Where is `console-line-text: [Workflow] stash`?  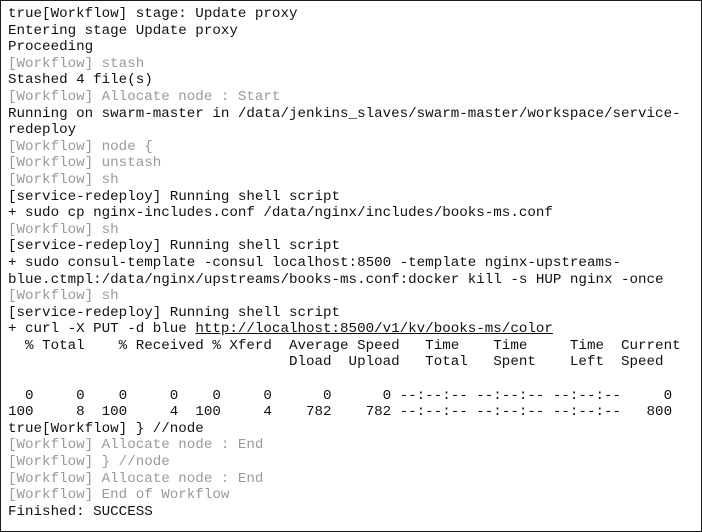 console-line-text: [Workflow] stash is located at coordinates (76, 63).